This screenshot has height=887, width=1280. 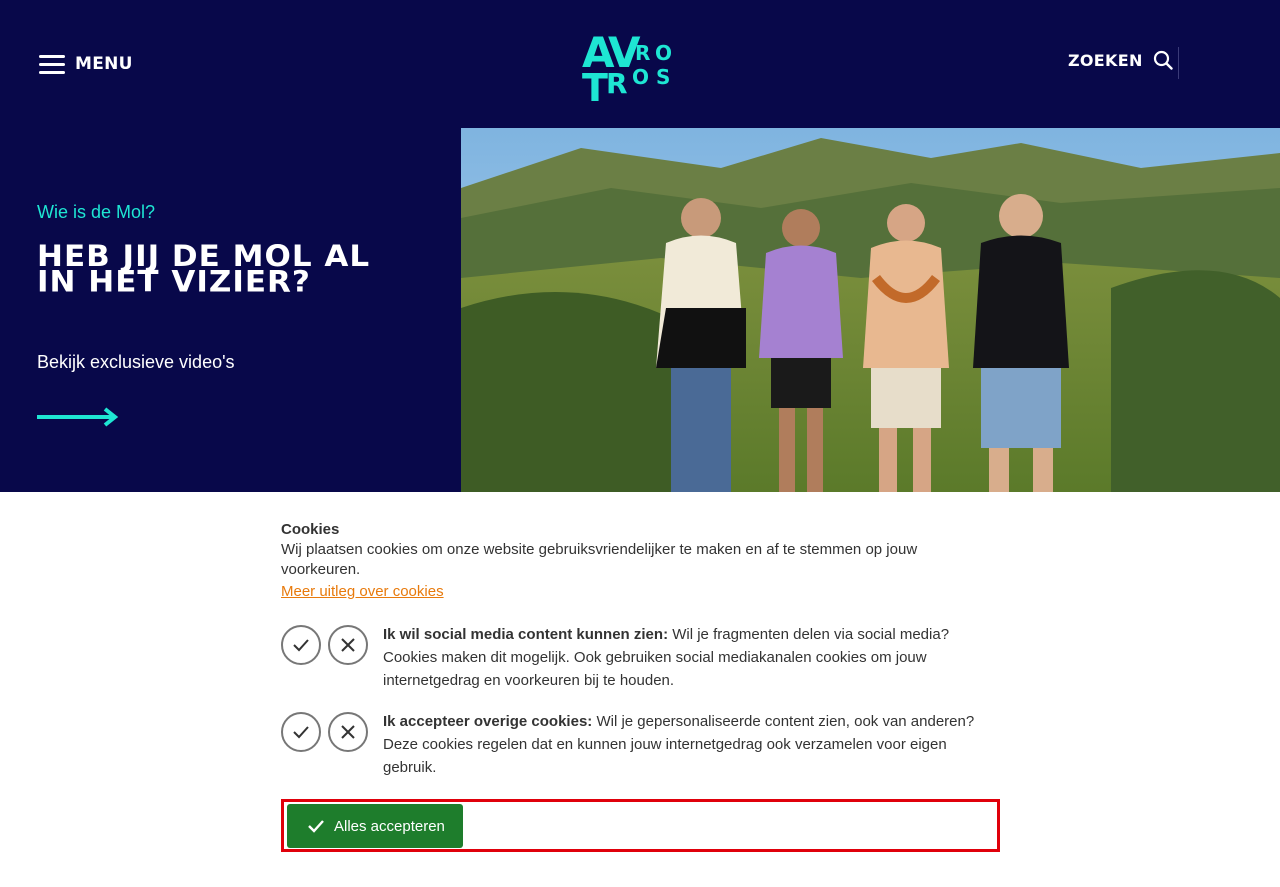 I want to click on reject-other-button, so click(x=348, y=732).